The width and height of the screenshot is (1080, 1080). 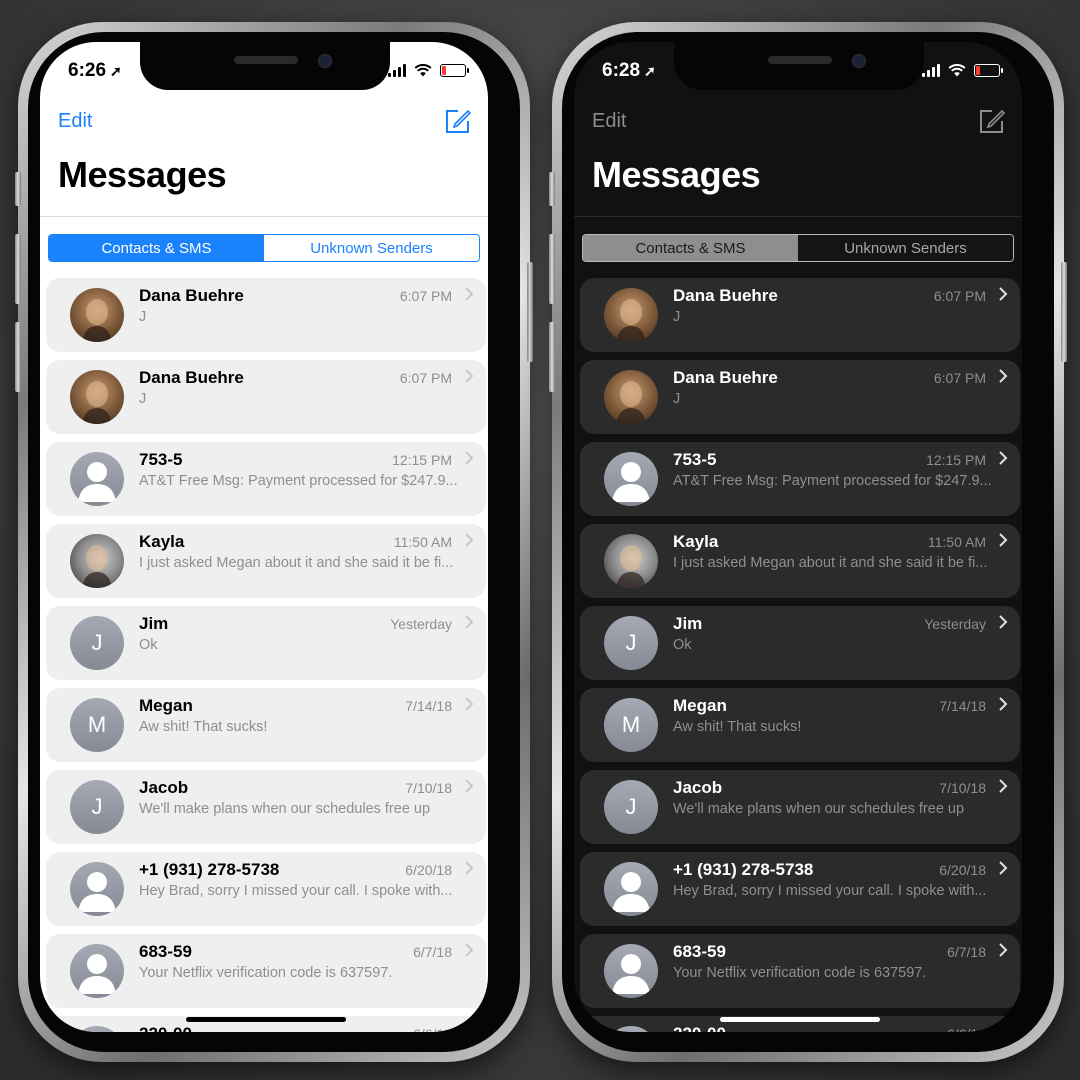 I want to click on status-time-text: 6:28, so click(x=621, y=70).